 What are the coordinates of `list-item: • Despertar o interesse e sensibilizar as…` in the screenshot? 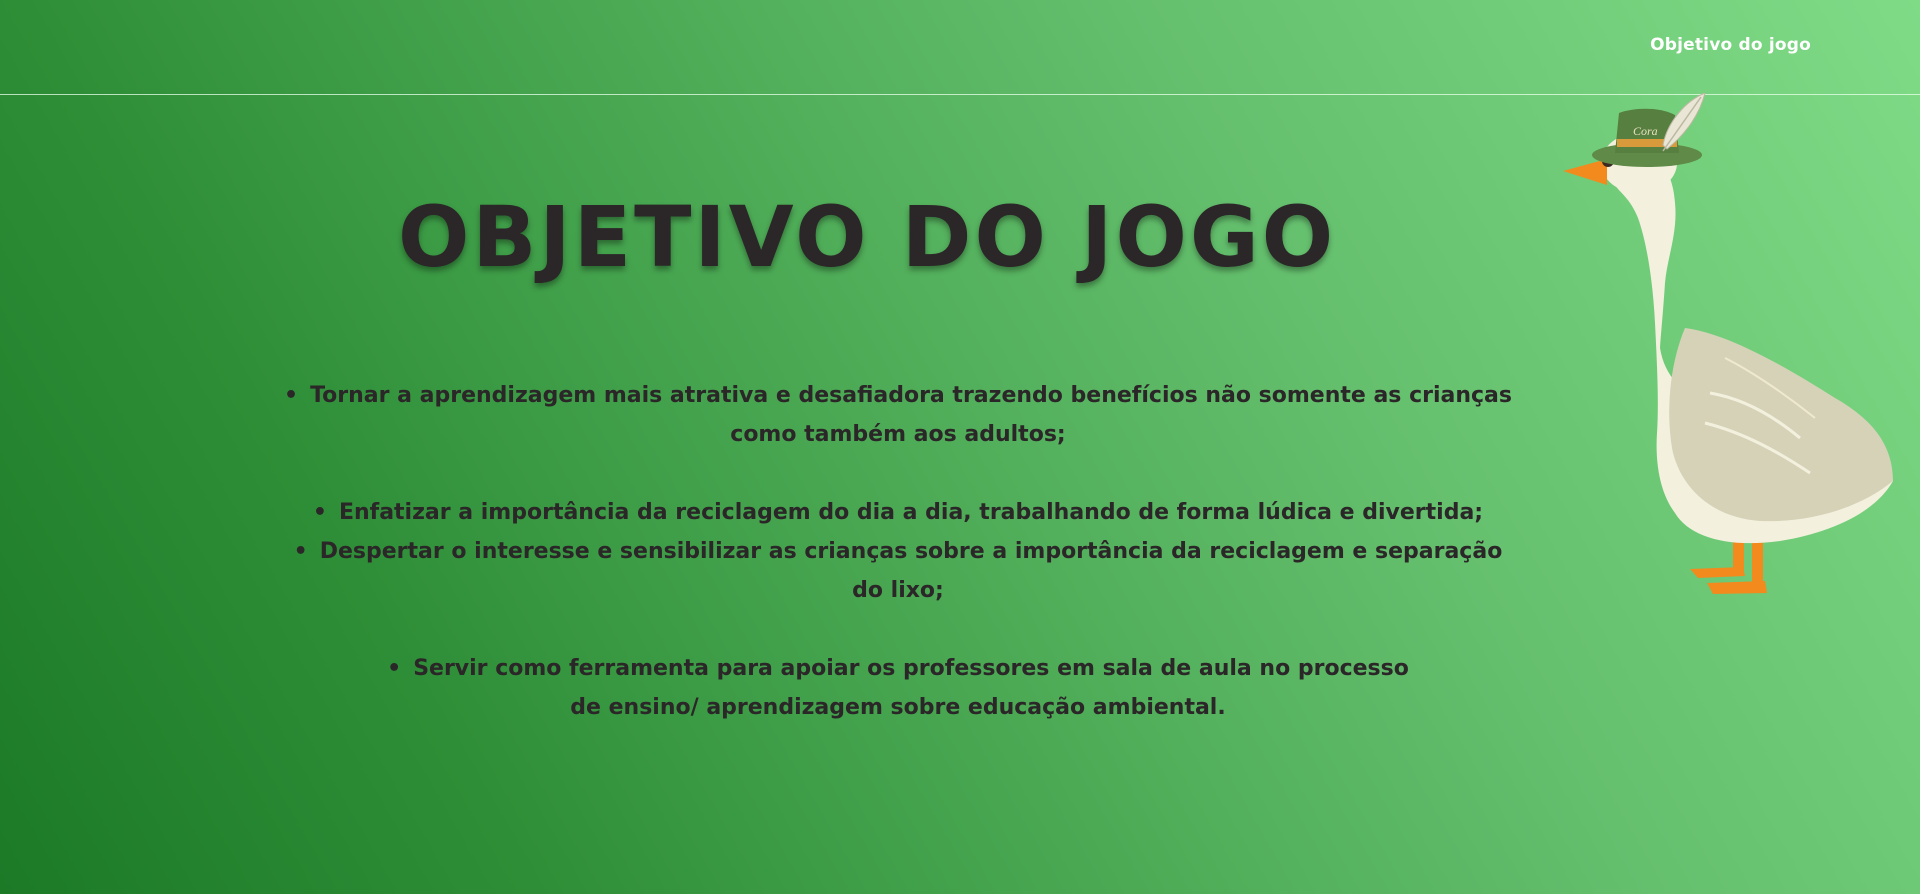 It's located at (898, 571).